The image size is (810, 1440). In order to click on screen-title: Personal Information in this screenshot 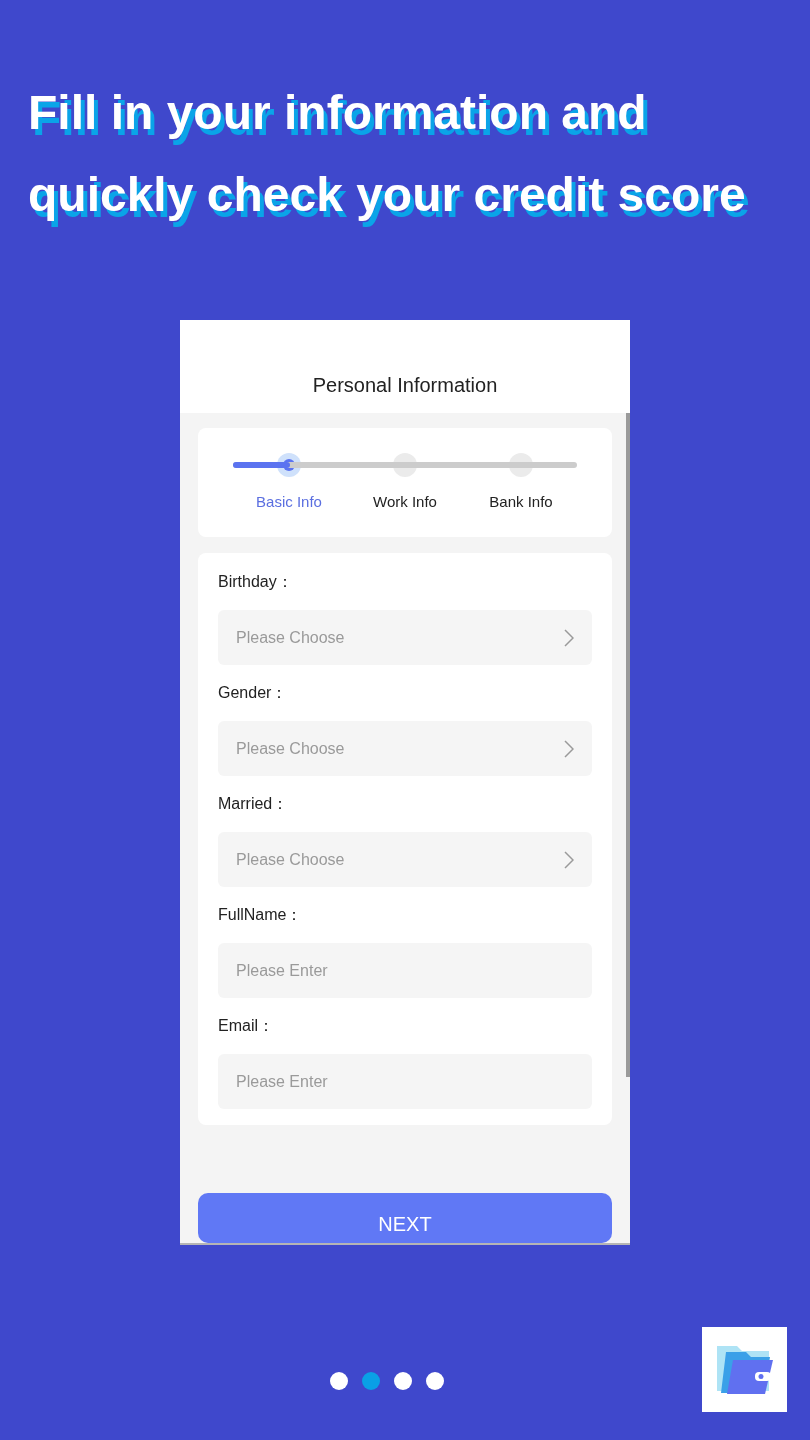, I will do `click(405, 385)`.